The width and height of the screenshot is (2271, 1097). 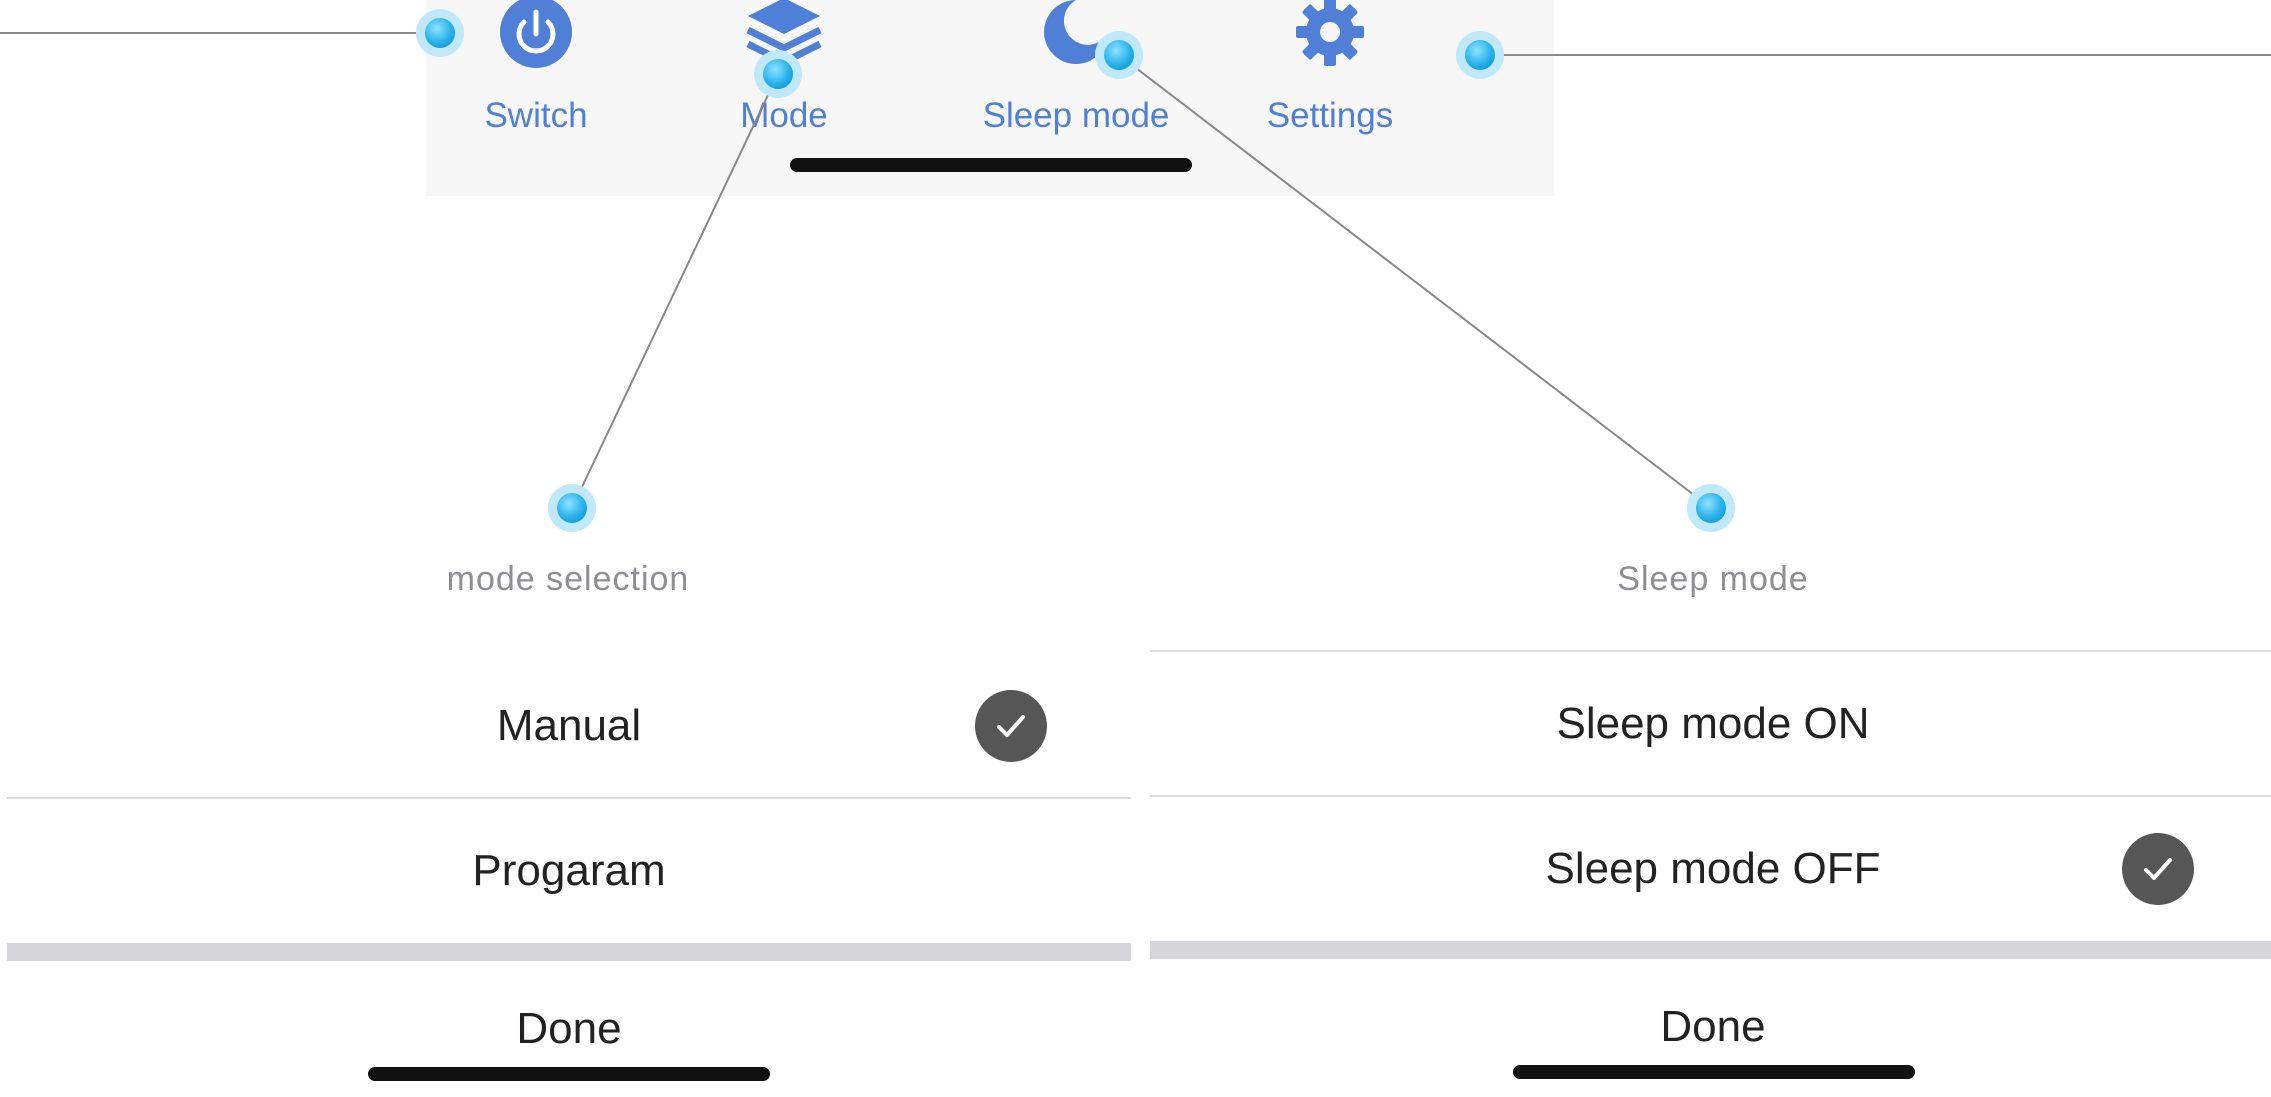 I want to click on option-sleep-mode-off: Sleep mode OFF, so click(x=1710, y=869).